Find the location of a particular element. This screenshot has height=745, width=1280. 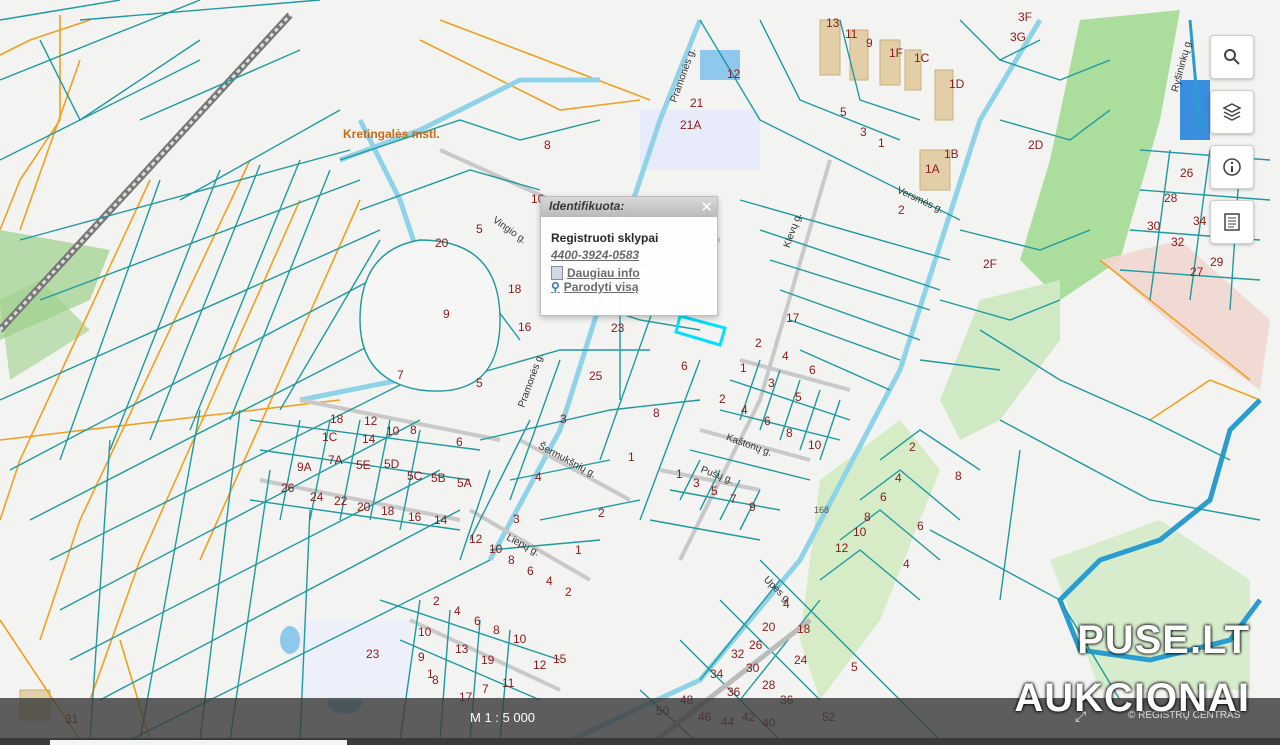

parcel-label: 30 is located at coordinates (1154, 226).